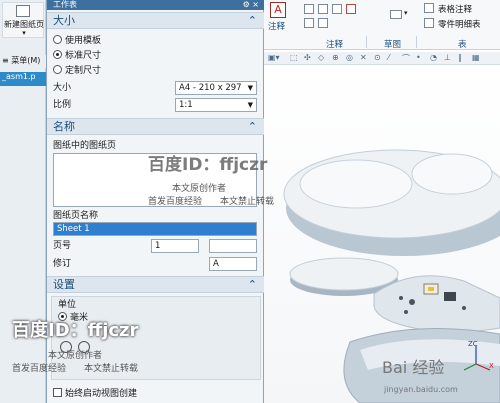 Image resolution: width=500 pixels, height=403 pixels. What do you see at coordinates (429, 8) in the screenshot?
I see `table-note-icon` at bounding box center [429, 8].